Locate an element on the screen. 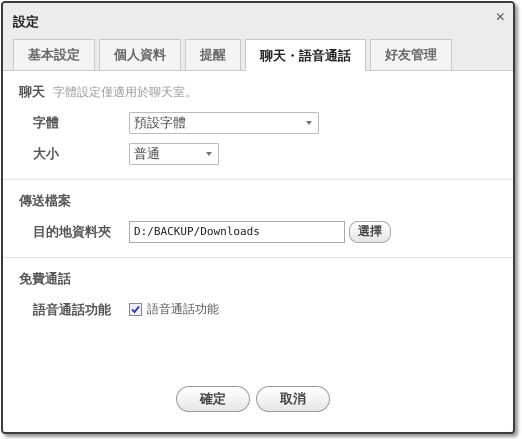 This screenshot has width=522, height=439. field-label: 語音通話功能 is located at coordinates (72, 310).